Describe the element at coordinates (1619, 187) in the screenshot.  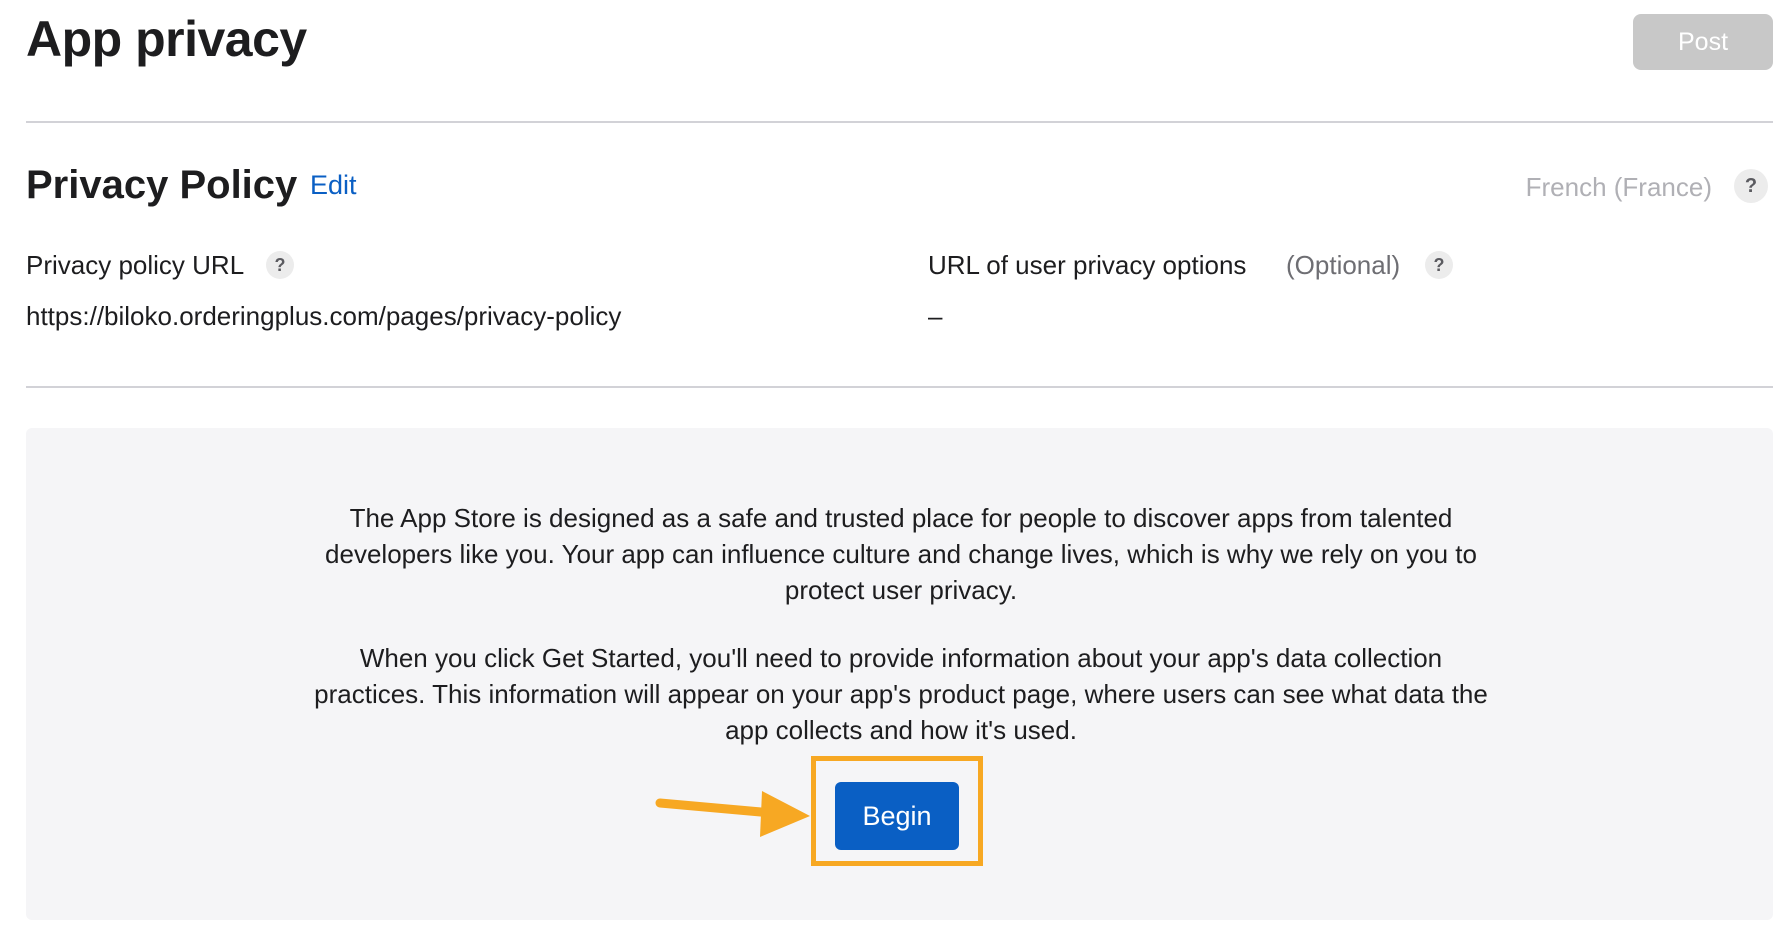
I see `language-selector: French (France)` at that location.